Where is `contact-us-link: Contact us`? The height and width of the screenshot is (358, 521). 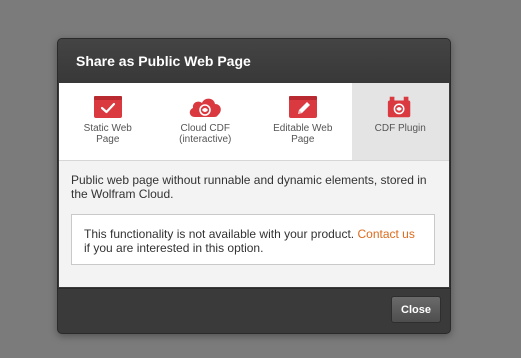 contact-us-link: Contact us is located at coordinates (385, 234).